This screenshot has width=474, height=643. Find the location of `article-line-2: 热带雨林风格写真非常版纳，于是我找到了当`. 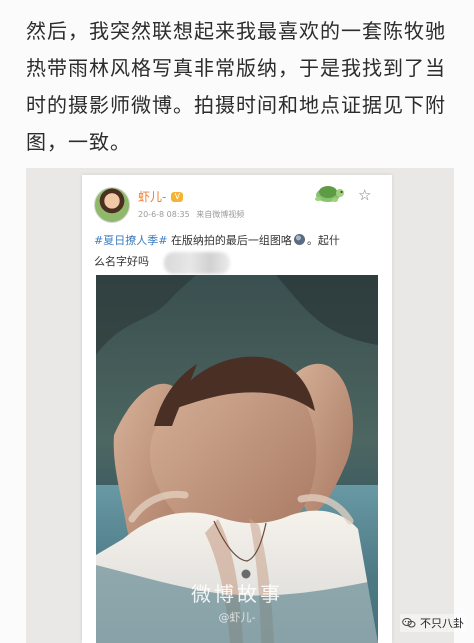

article-line-2: 热带雨林风格写真非常版纳，于是我找到了当 is located at coordinates (236, 68).